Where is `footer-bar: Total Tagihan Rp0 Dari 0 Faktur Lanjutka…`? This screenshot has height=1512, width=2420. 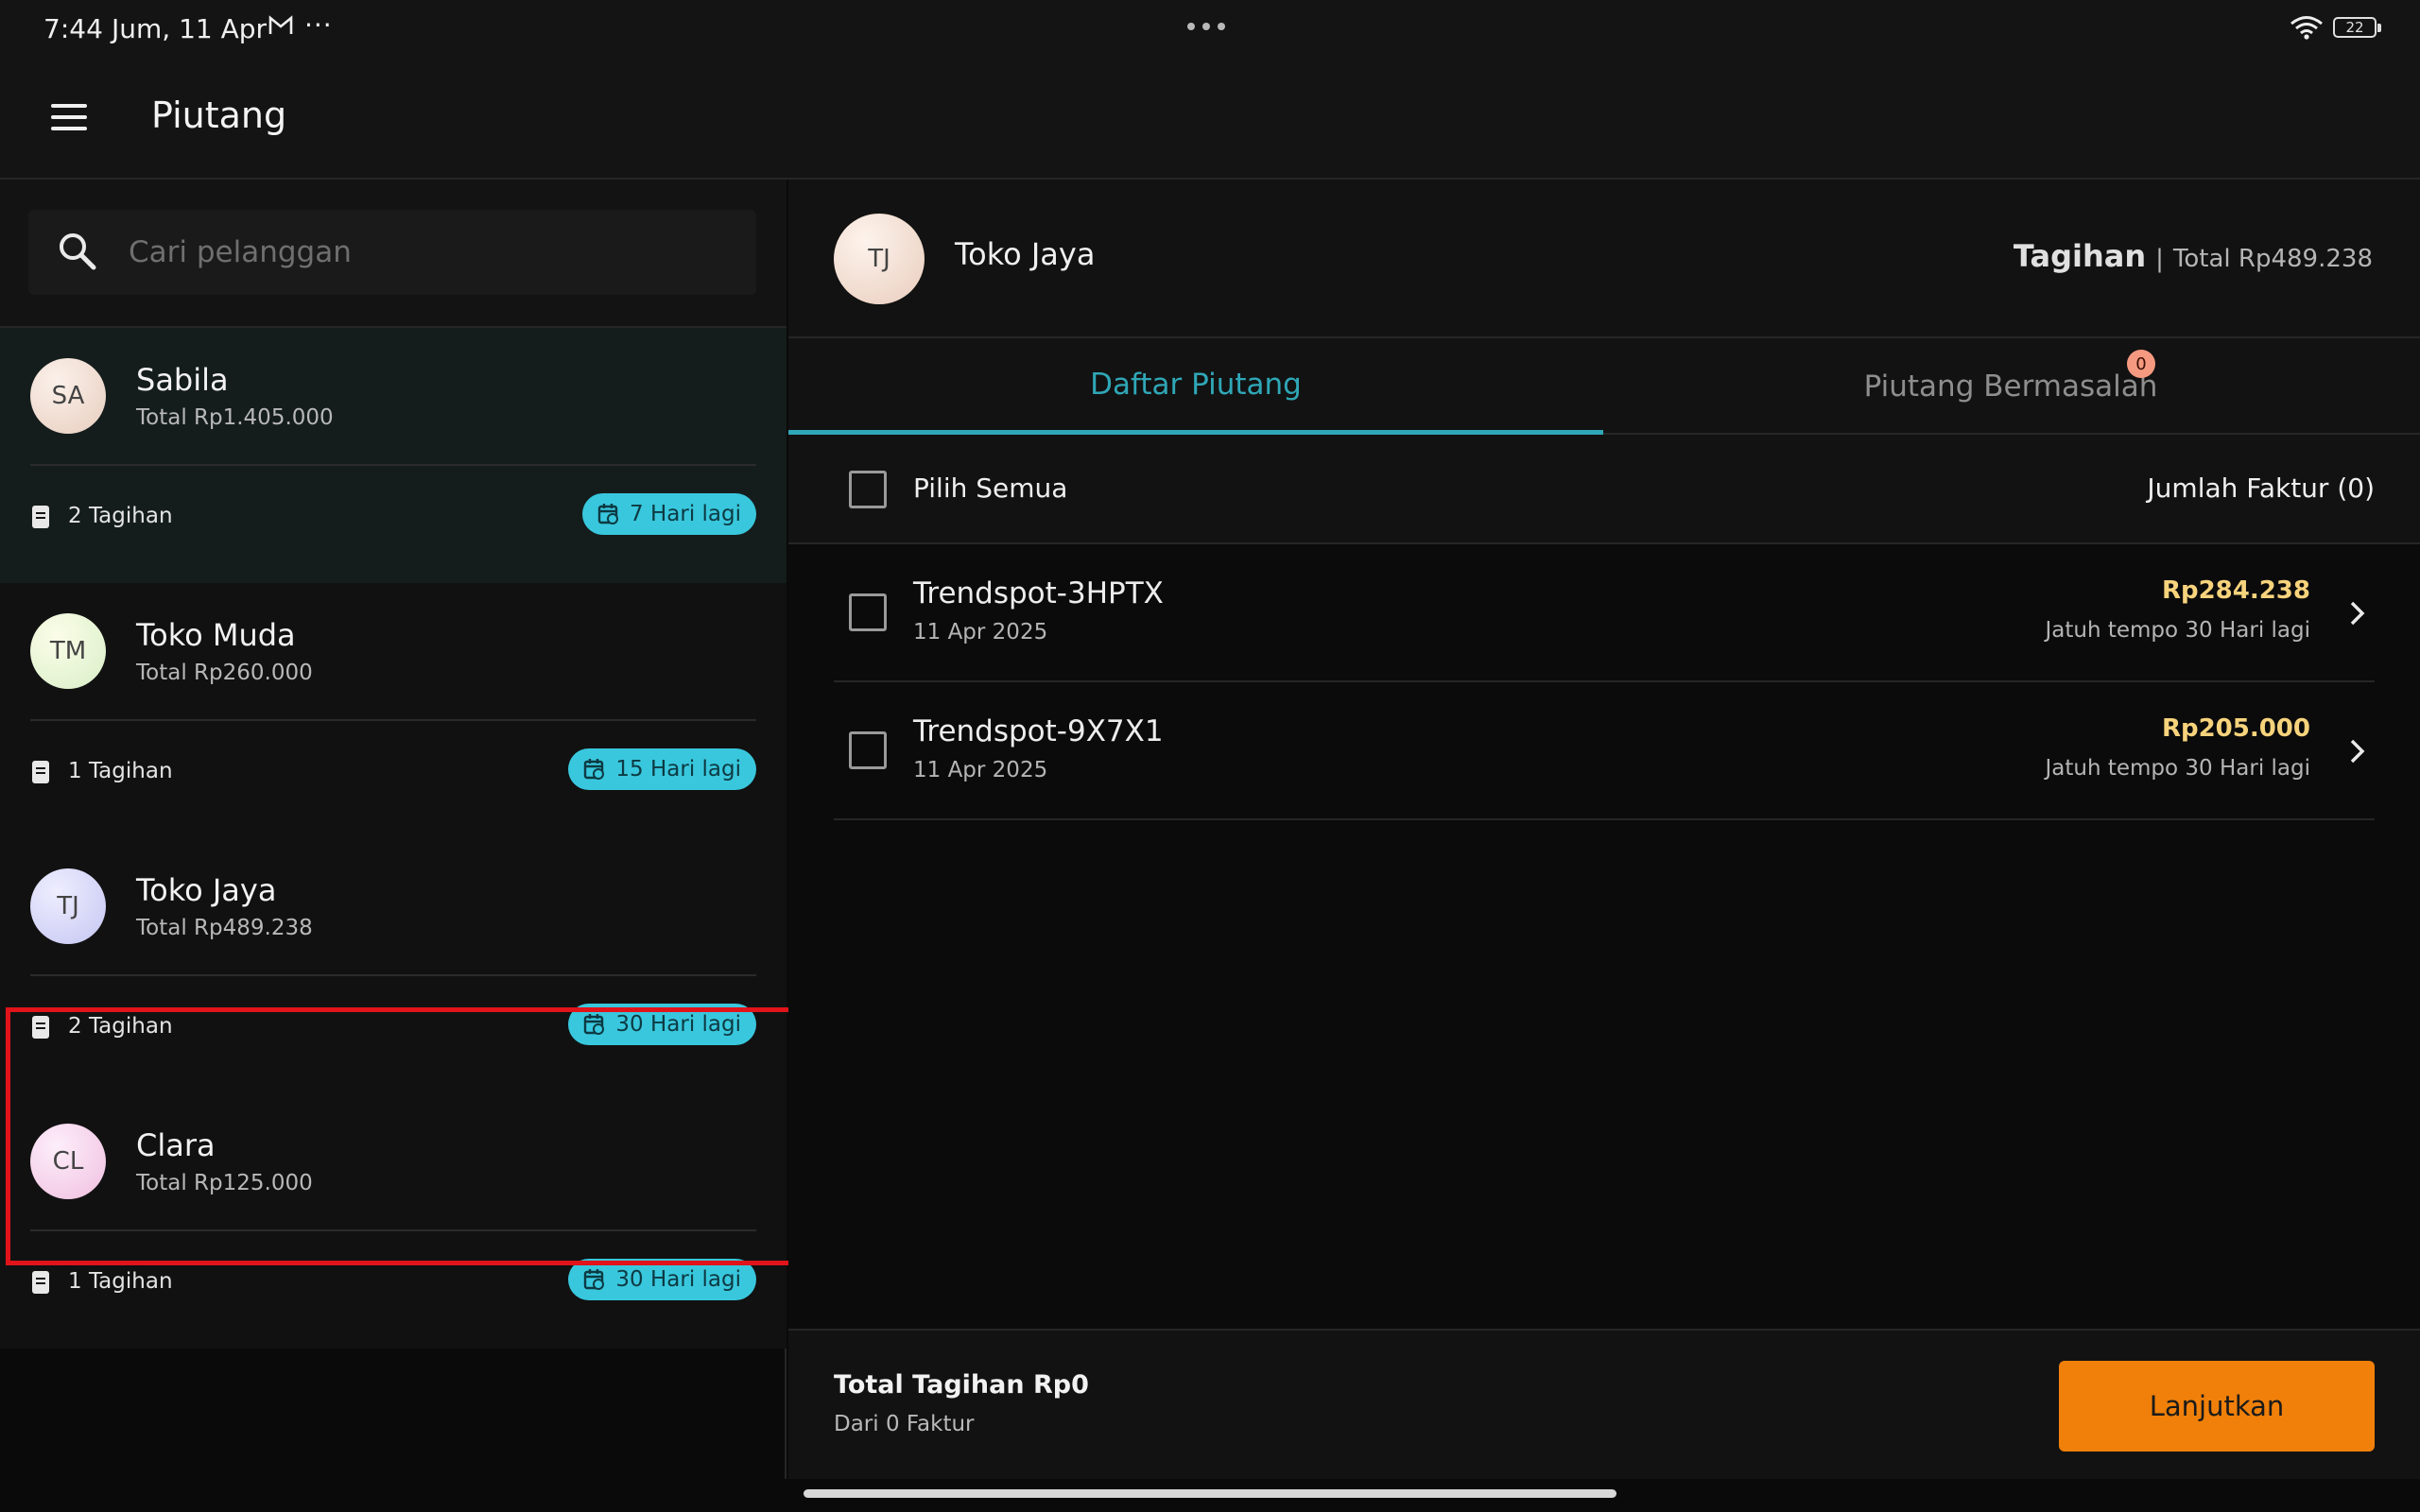 footer-bar: Total Tagihan Rp0 Dari 0 Faktur Lanjutka… is located at coordinates (1604, 1404).